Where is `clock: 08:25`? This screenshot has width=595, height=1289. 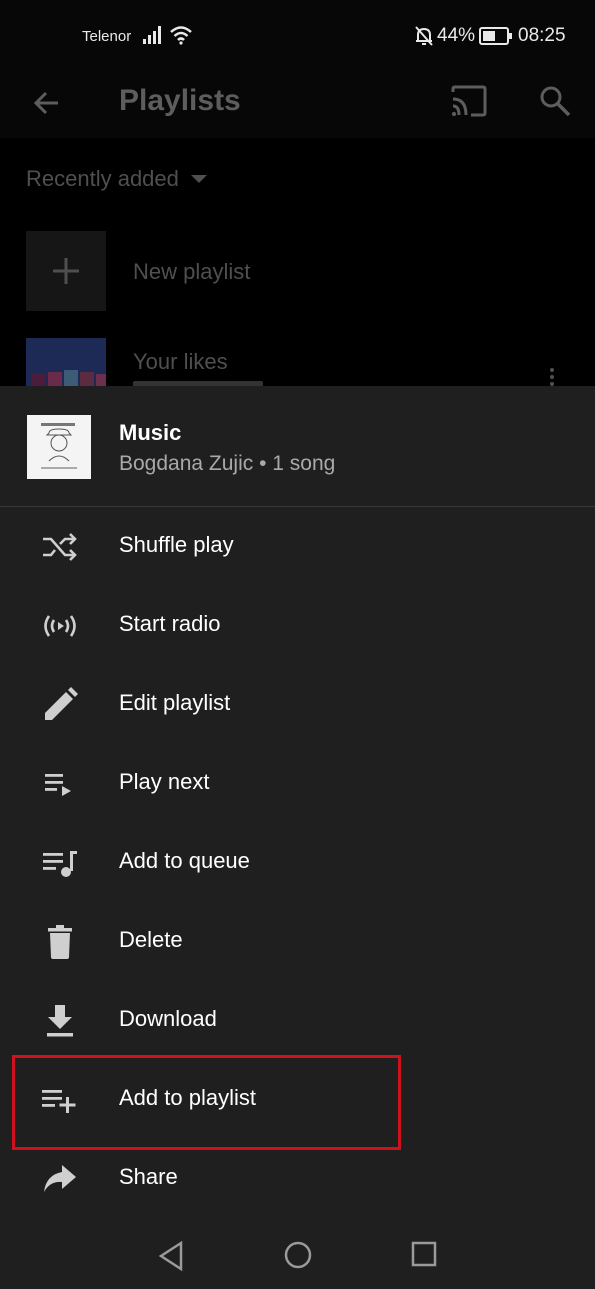
clock: 08:25 is located at coordinates (542, 35).